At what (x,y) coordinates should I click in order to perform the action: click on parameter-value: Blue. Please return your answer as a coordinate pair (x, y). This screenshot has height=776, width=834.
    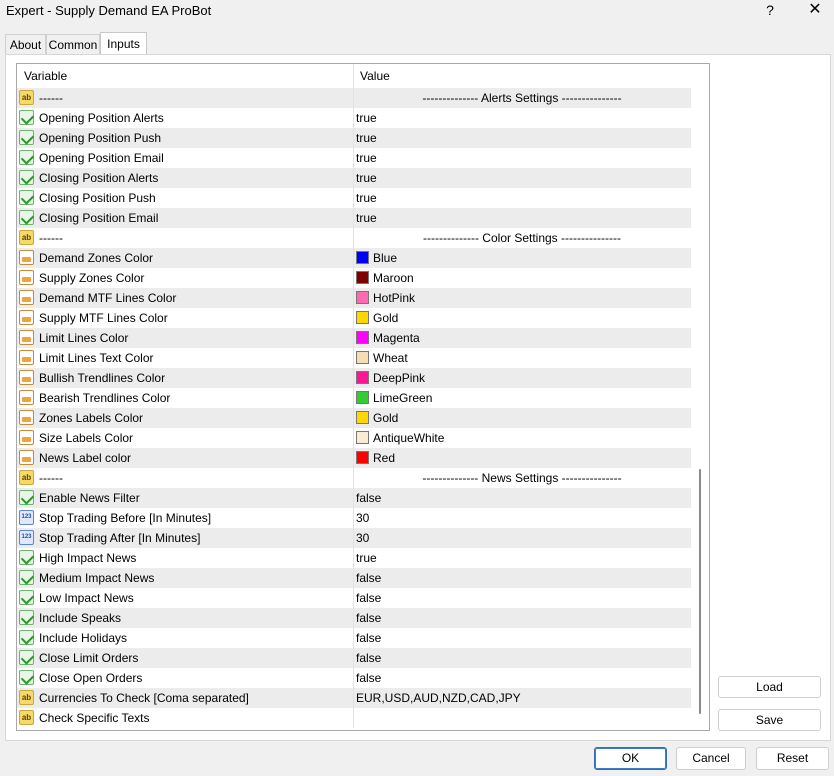
    Looking at the image, I should click on (376, 258).